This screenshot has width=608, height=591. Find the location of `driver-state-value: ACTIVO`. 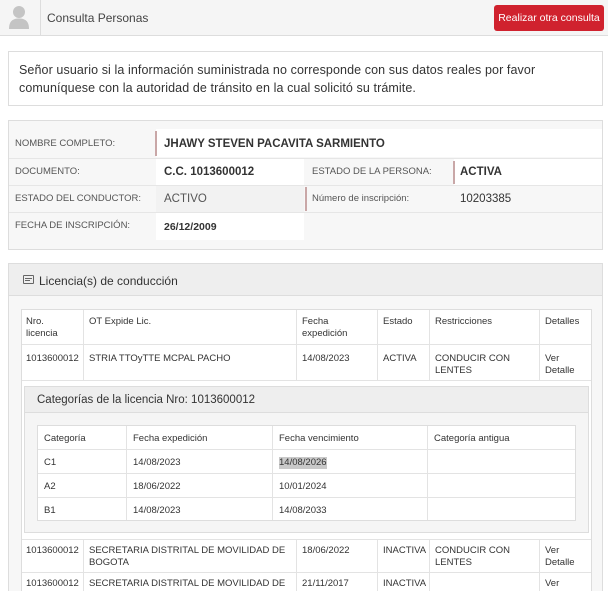

driver-state-value: ACTIVO is located at coordinates (185, 199).